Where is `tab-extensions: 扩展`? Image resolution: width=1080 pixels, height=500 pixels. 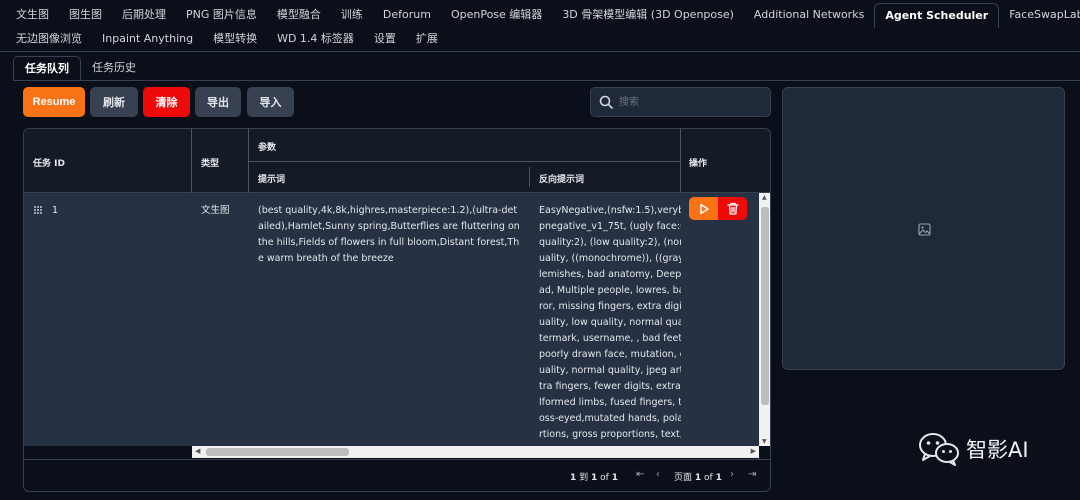
tab-extensions: 扩展 is located at coordinates (427, 39).